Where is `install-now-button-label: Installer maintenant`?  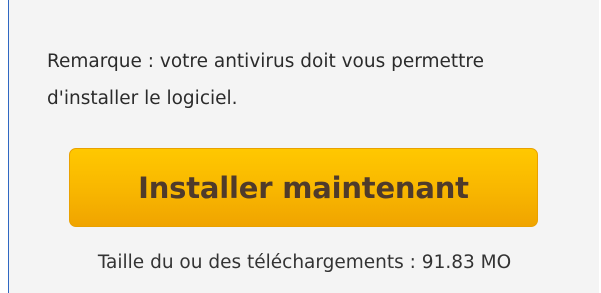
install-now-button-label: Installer maintenant is located at coordinates (303, 187).